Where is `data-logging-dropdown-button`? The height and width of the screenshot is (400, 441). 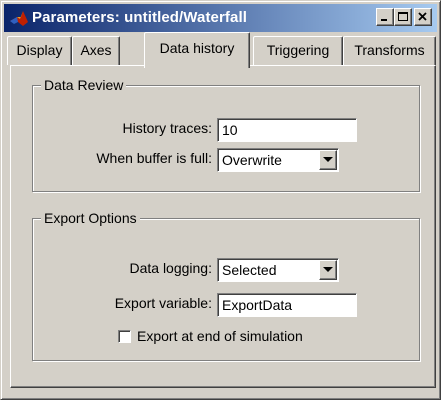 data-logging-dropdown-button is located at coordinates (328, 270).